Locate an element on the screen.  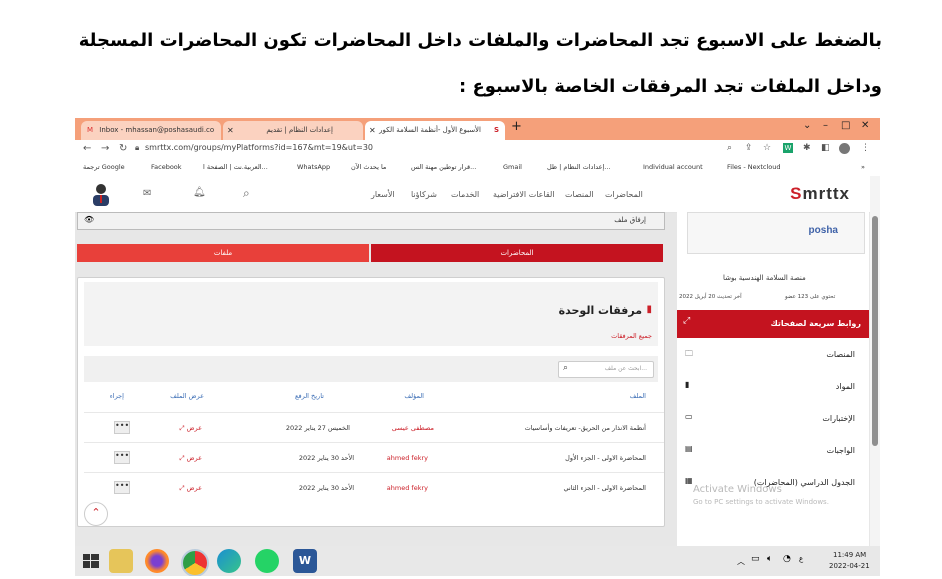
file-explorer-icon is located at coordinates (121, 561).